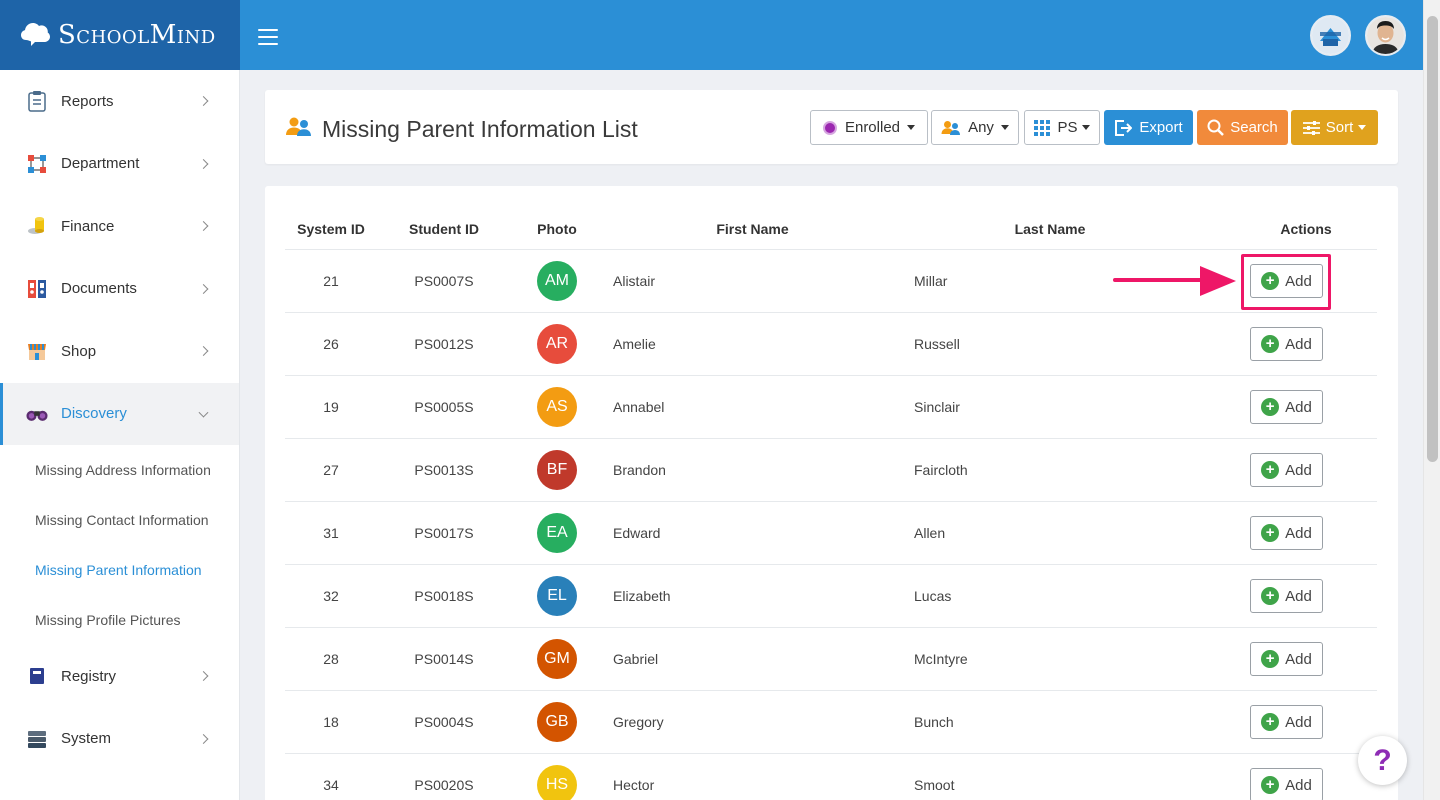 The image size is (1440, 800). Describe the element at coordinates (1254, 127) in the screenshot. I see `search-label: Search` at that location.